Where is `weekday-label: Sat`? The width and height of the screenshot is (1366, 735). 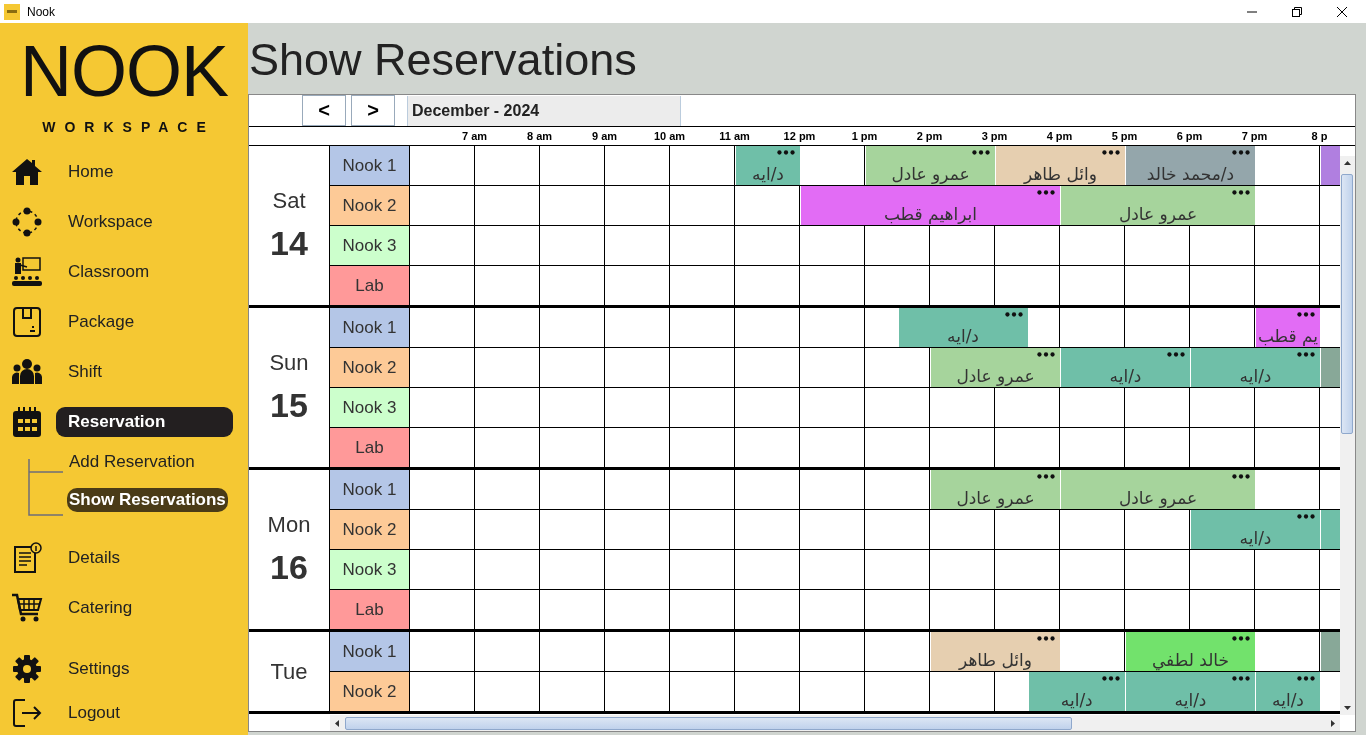 weekday-label: Sat is located at coordinates (289, 201).